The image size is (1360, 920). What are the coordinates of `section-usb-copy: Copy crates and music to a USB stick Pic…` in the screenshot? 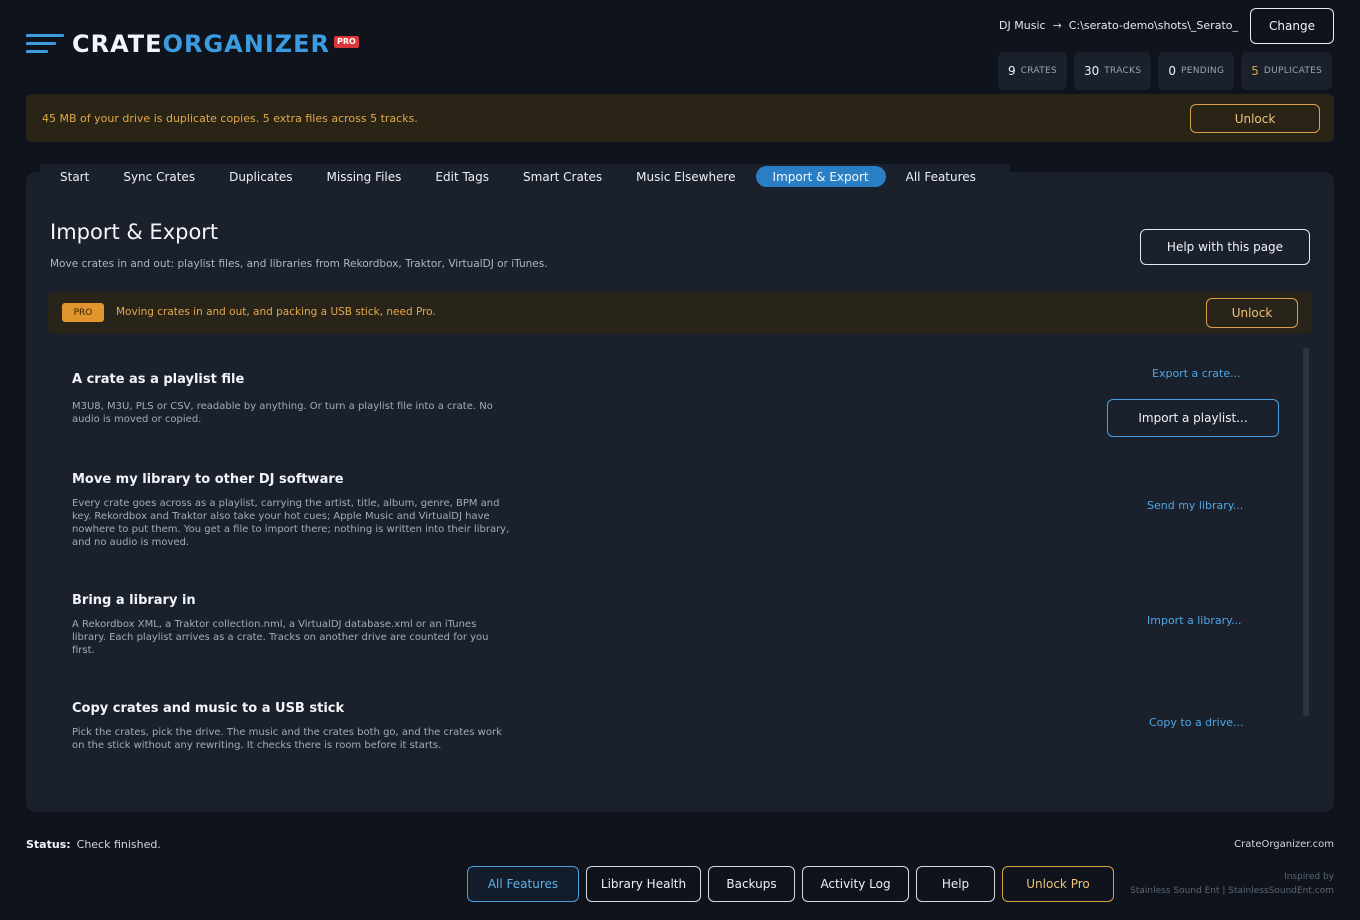 It's located at (662, 726).